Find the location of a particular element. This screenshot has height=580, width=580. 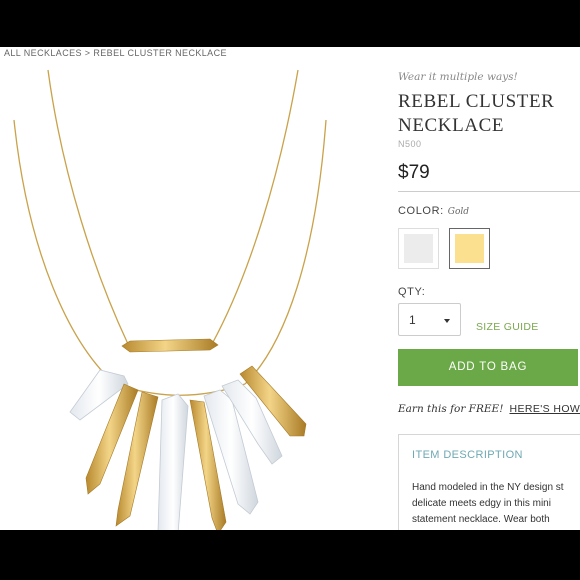

breadcrumb: ALL NECKLACES > REBEL CLUSTER NECKLACE is located at coordinates (115, 53).